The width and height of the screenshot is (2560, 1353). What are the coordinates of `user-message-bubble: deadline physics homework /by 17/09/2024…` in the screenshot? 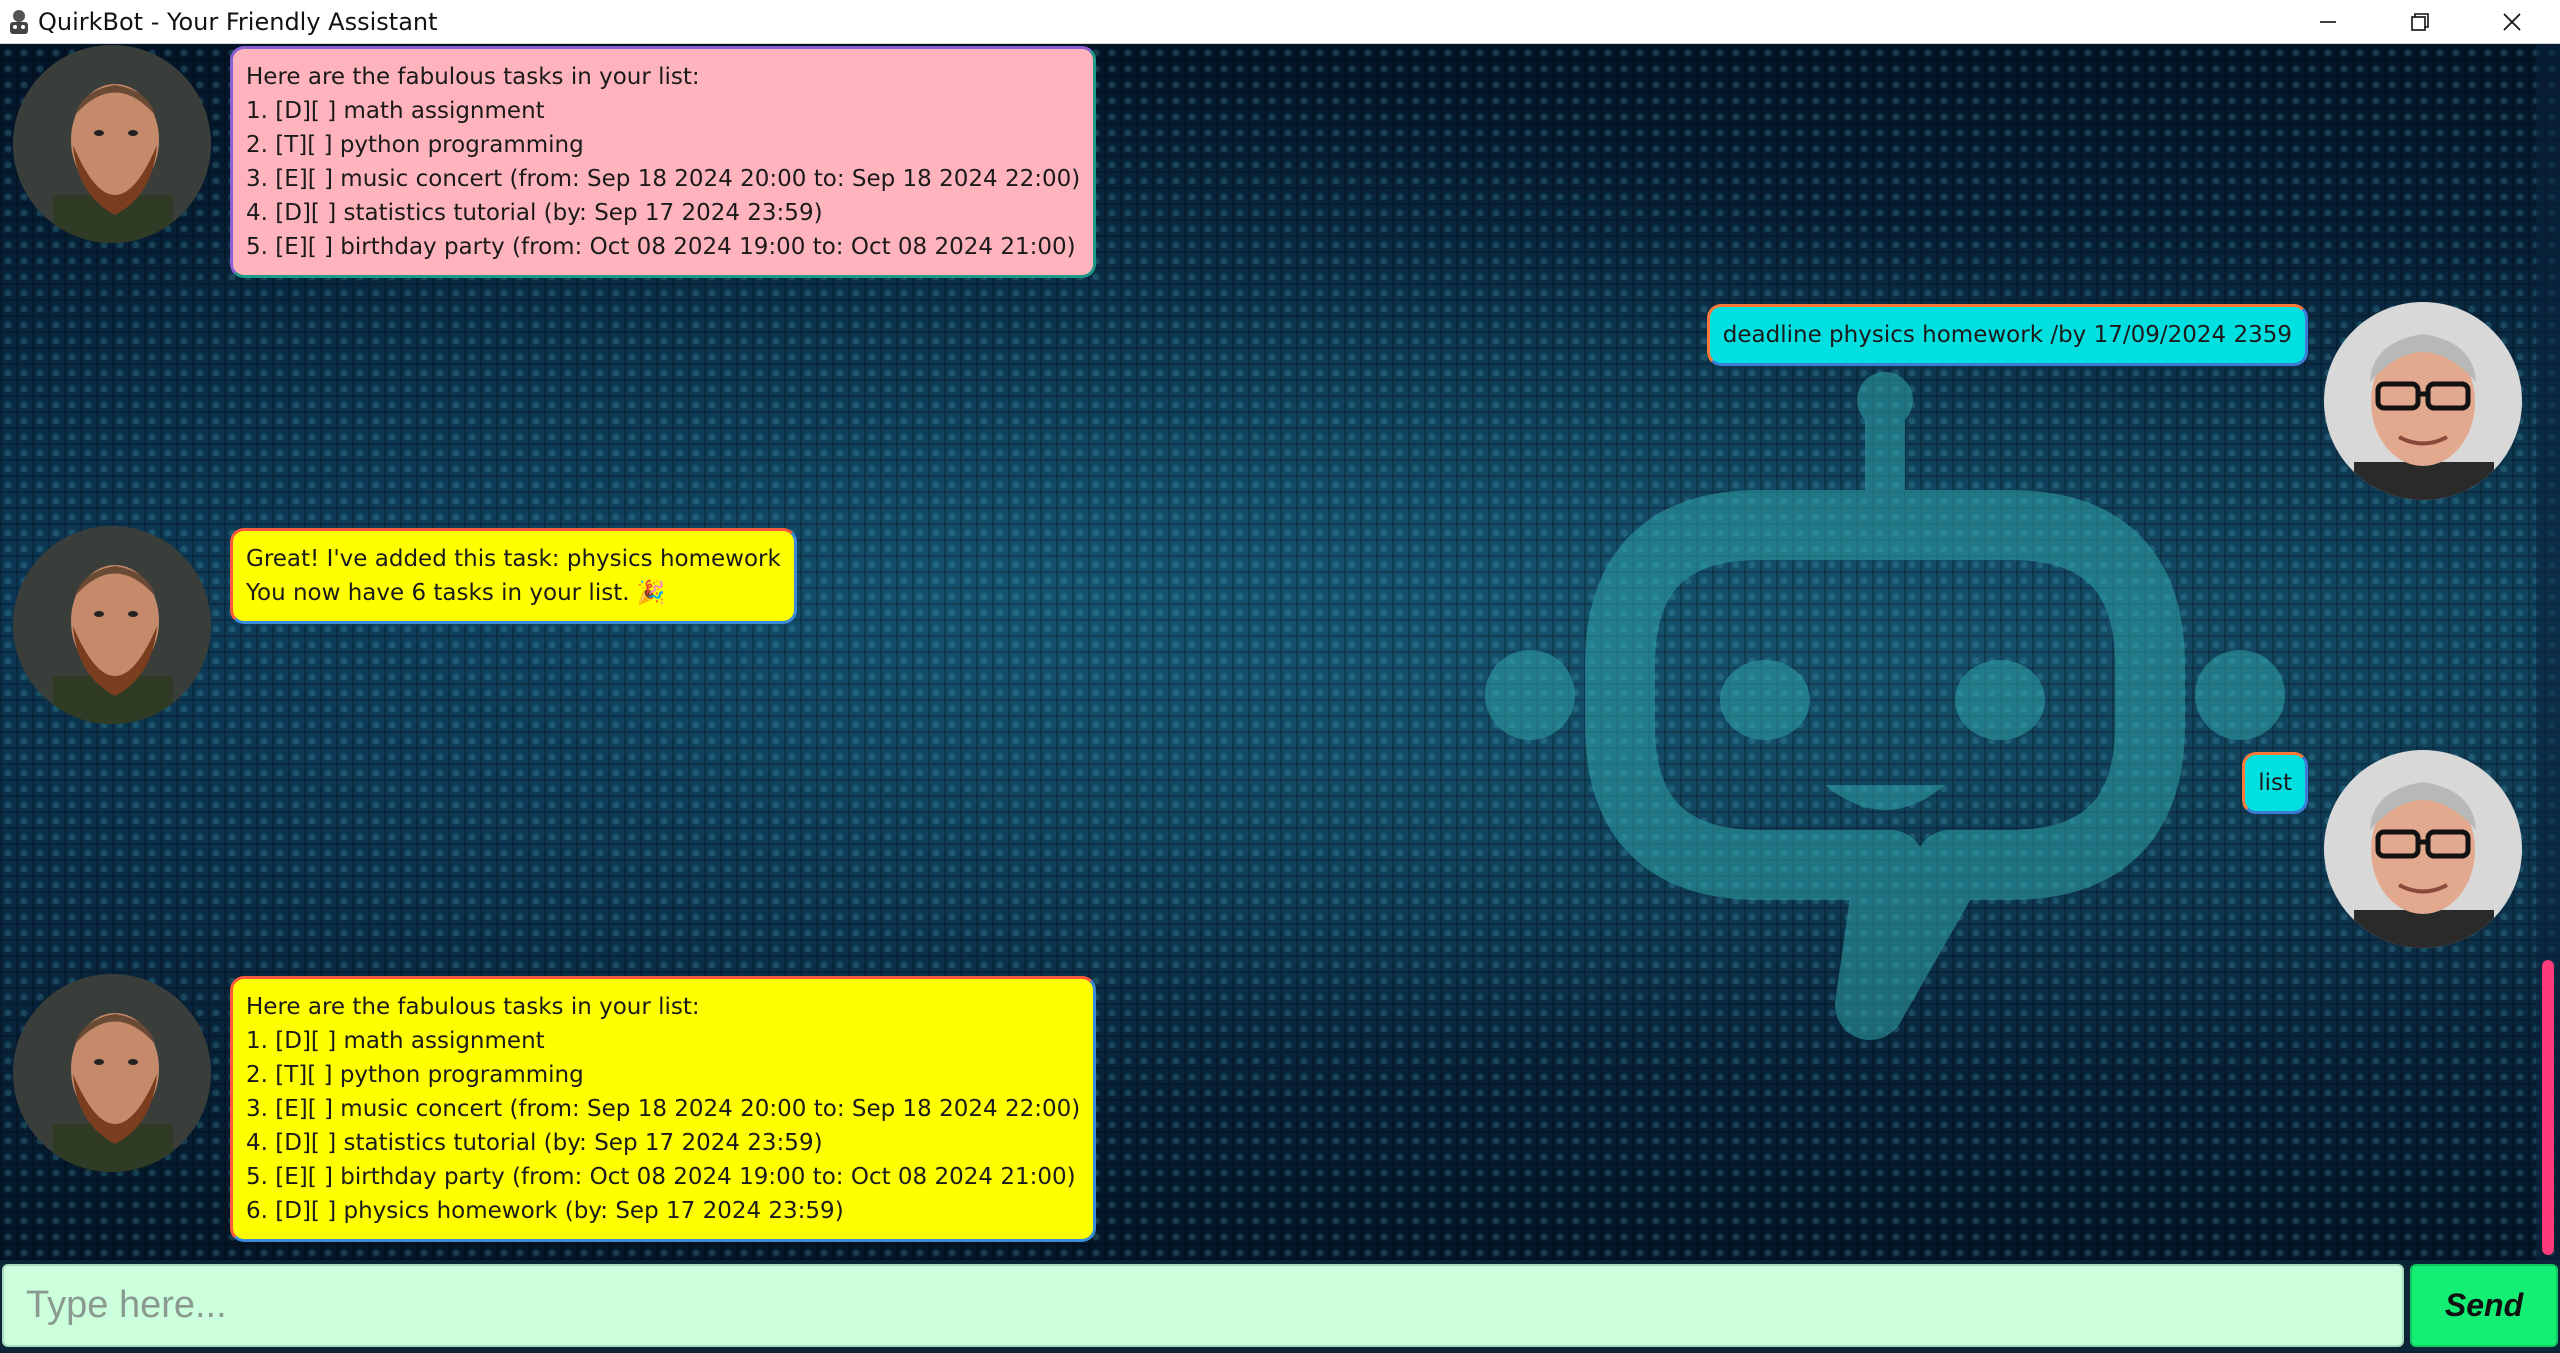 It's located at (2007, 335).